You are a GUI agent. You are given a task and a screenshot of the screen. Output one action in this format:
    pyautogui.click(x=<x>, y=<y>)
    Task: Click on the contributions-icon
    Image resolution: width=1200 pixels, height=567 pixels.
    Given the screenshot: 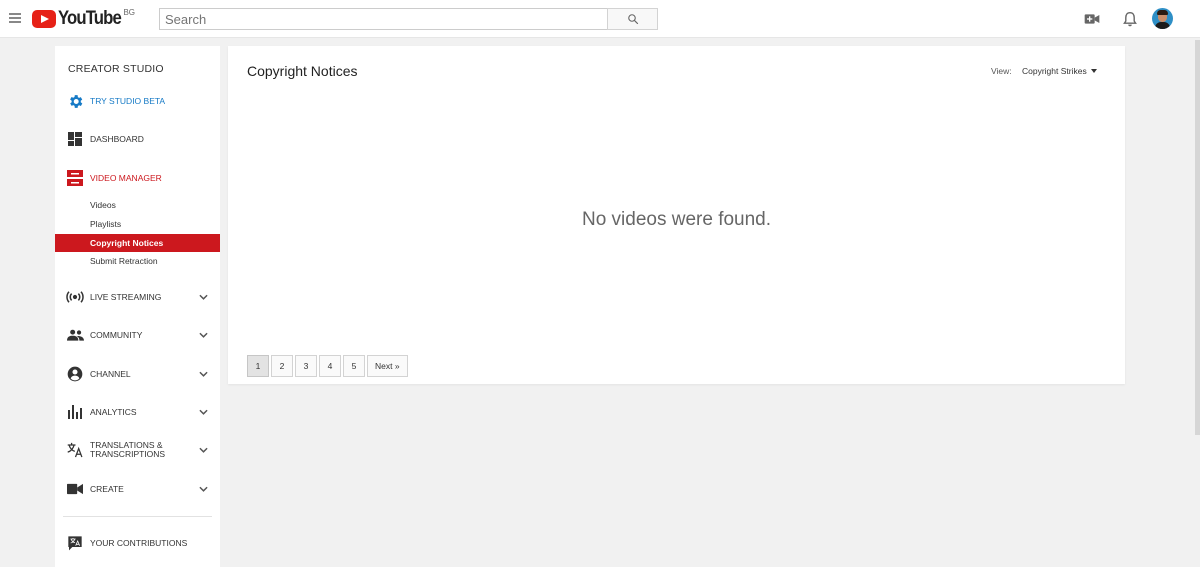 What is the action you would take?
    pyautogui.click(x=75, y=543)
    